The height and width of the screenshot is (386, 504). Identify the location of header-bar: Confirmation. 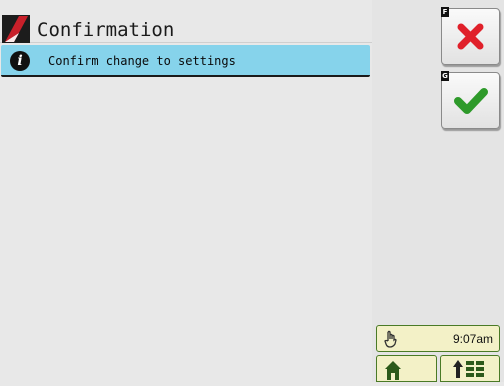
(188, 24).